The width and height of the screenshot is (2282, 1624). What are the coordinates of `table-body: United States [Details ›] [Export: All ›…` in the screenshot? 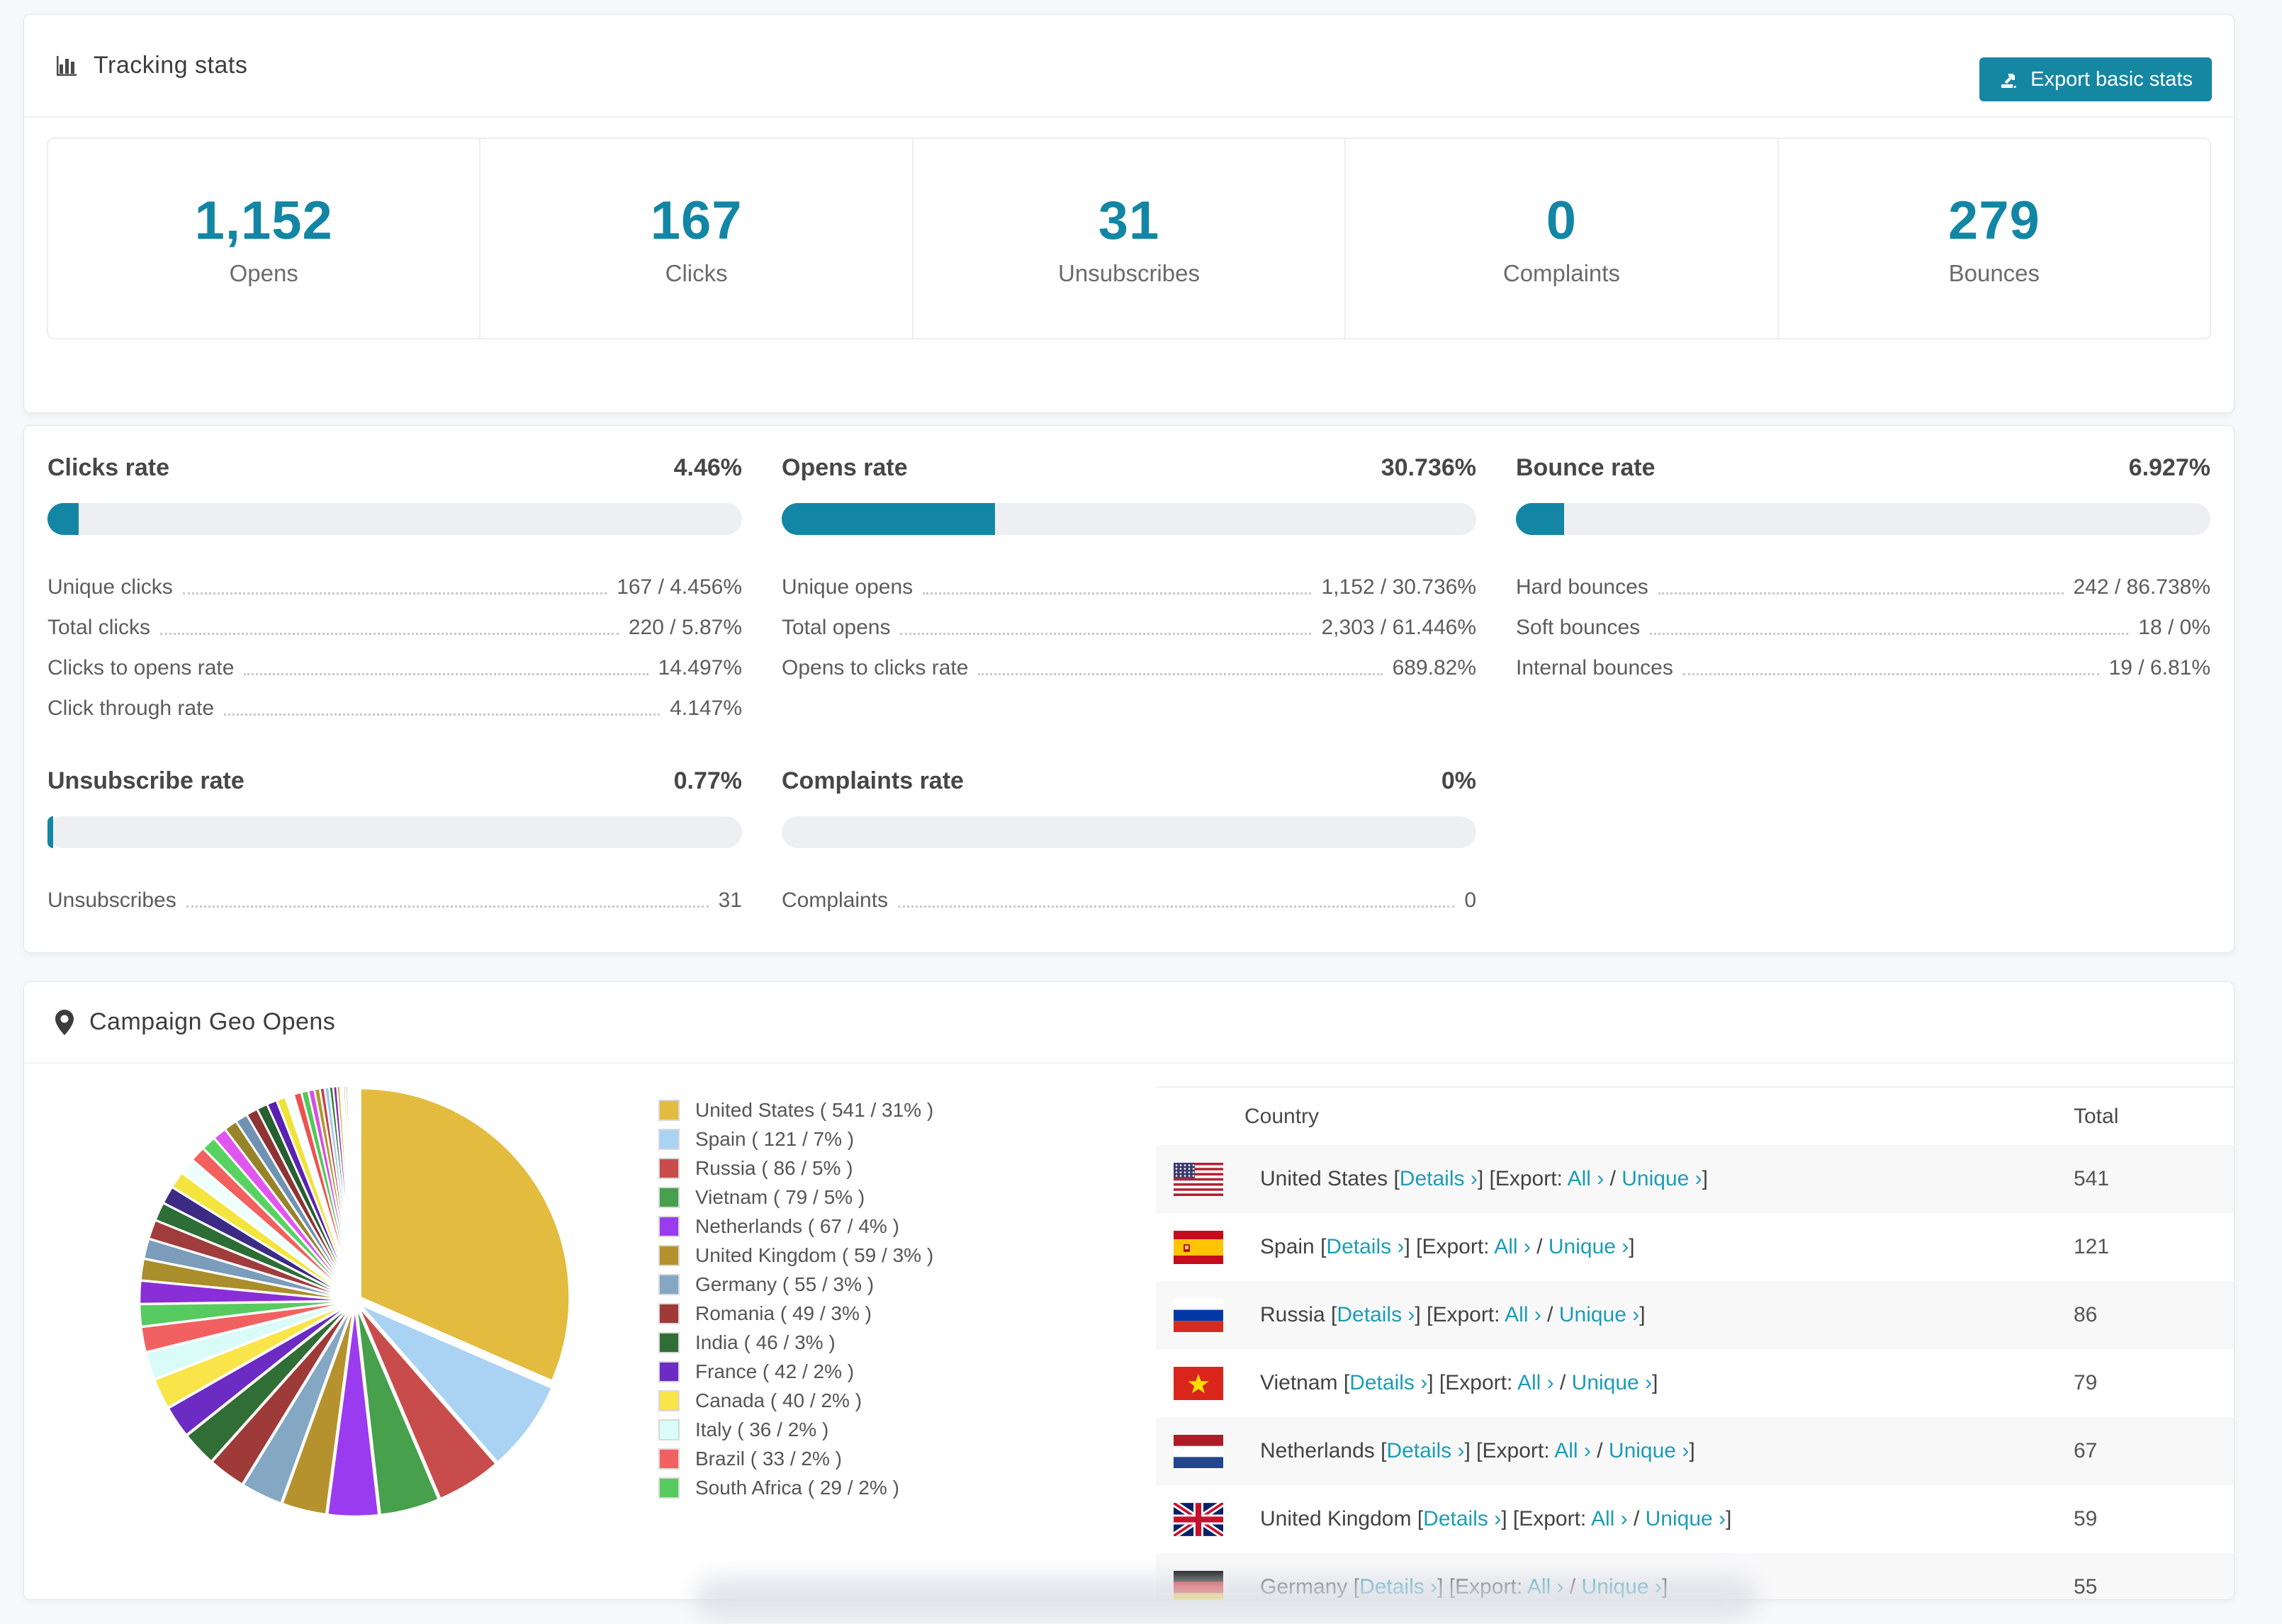 It's located at (1695, 1372).